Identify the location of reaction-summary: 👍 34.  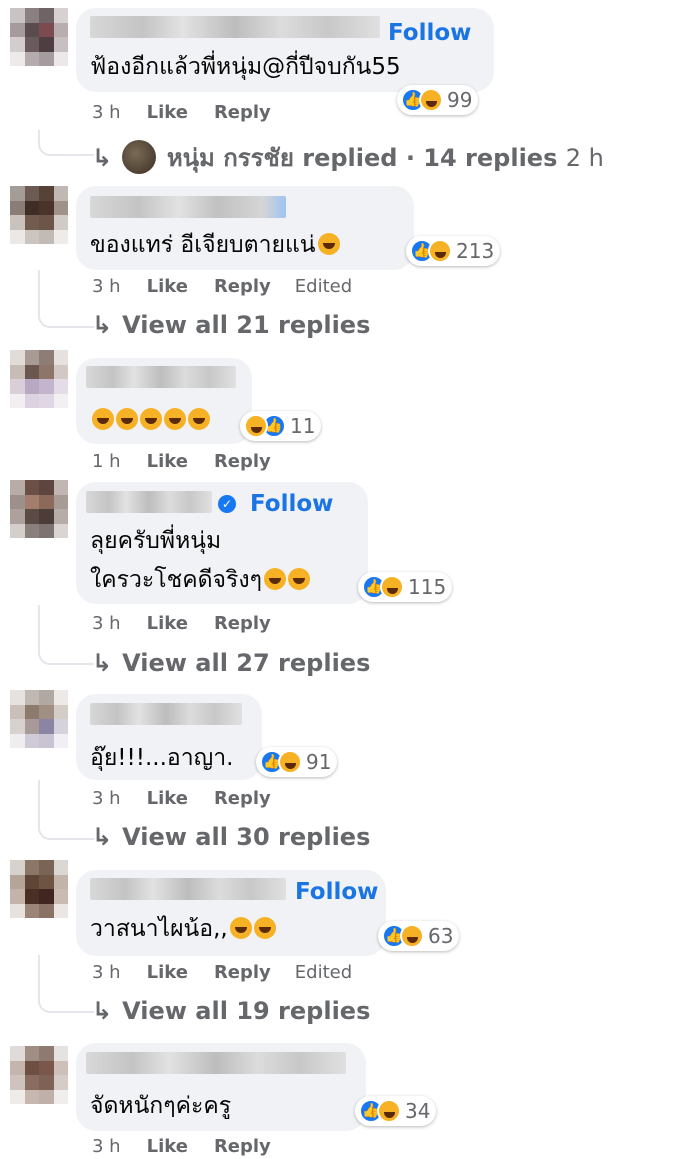
(396, 1111).